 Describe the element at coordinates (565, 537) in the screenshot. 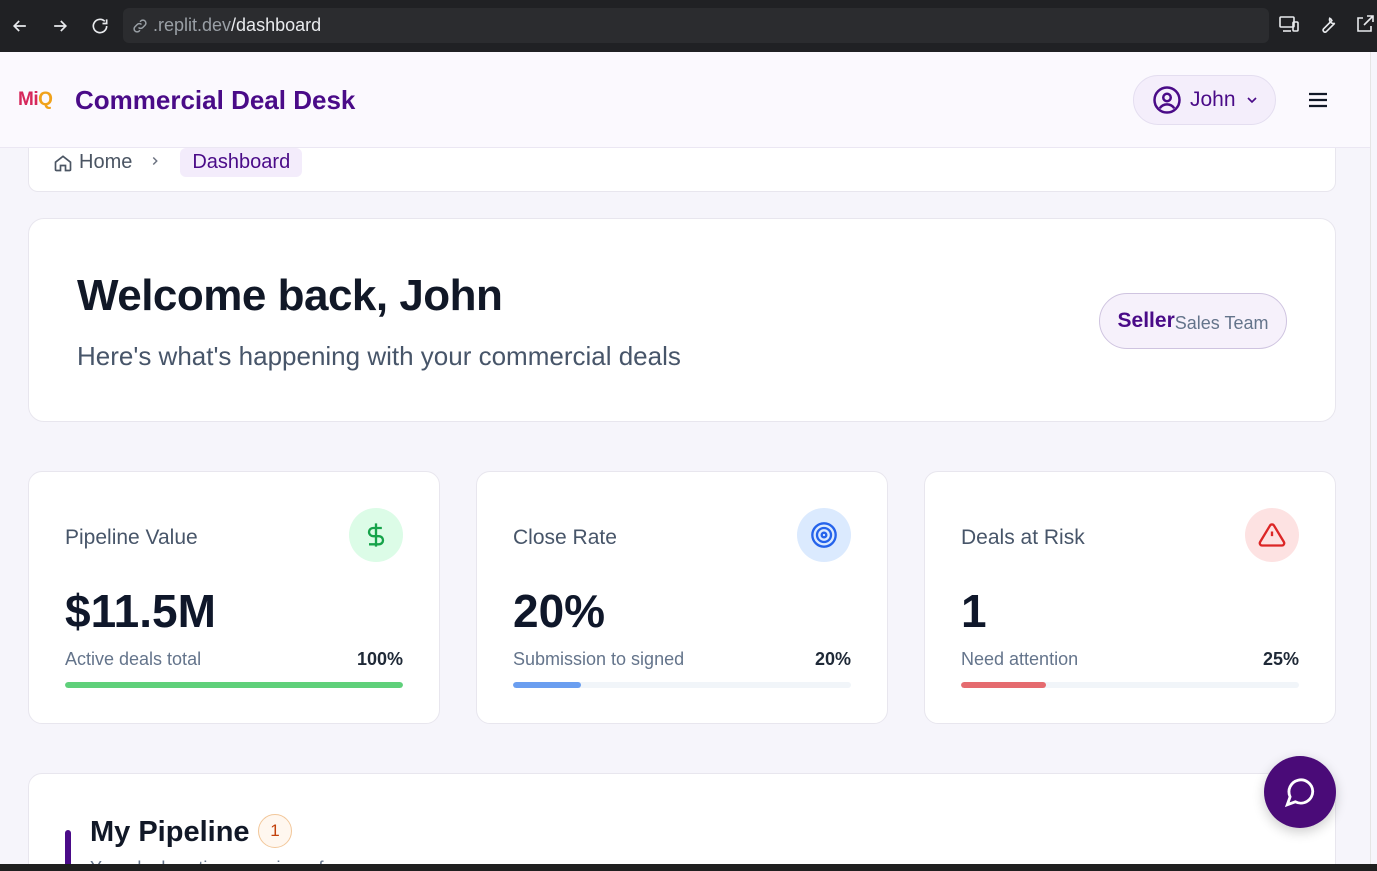

I see `stat-label: Close Rate` at that location.